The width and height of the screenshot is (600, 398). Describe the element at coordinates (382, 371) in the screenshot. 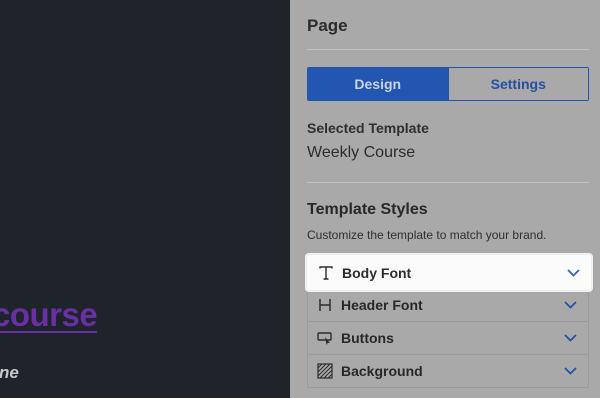

I see `accordion-label: Background` at that location.